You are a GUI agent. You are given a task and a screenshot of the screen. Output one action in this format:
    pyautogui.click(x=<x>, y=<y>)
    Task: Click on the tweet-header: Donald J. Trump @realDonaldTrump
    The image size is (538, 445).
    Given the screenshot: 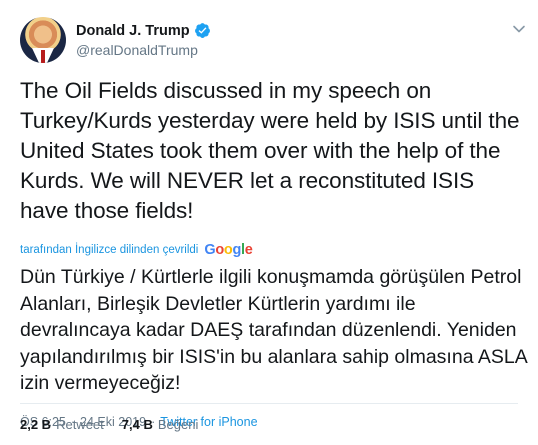 What is the action you would take?
    pyautogui.click(x=269, y=40)
    